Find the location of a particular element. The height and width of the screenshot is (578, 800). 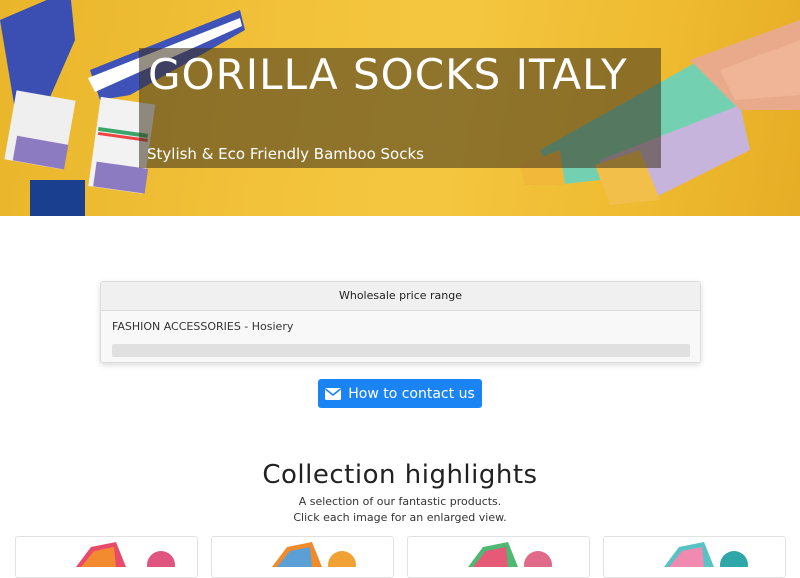

collection-subtitle-line1: A selection of our fantastic products. is located at coordinates (400, 501).